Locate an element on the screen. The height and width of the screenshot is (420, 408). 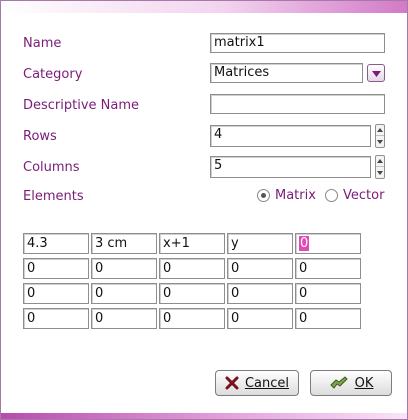
chevron-down-icon is located at coordinates (376, 74).